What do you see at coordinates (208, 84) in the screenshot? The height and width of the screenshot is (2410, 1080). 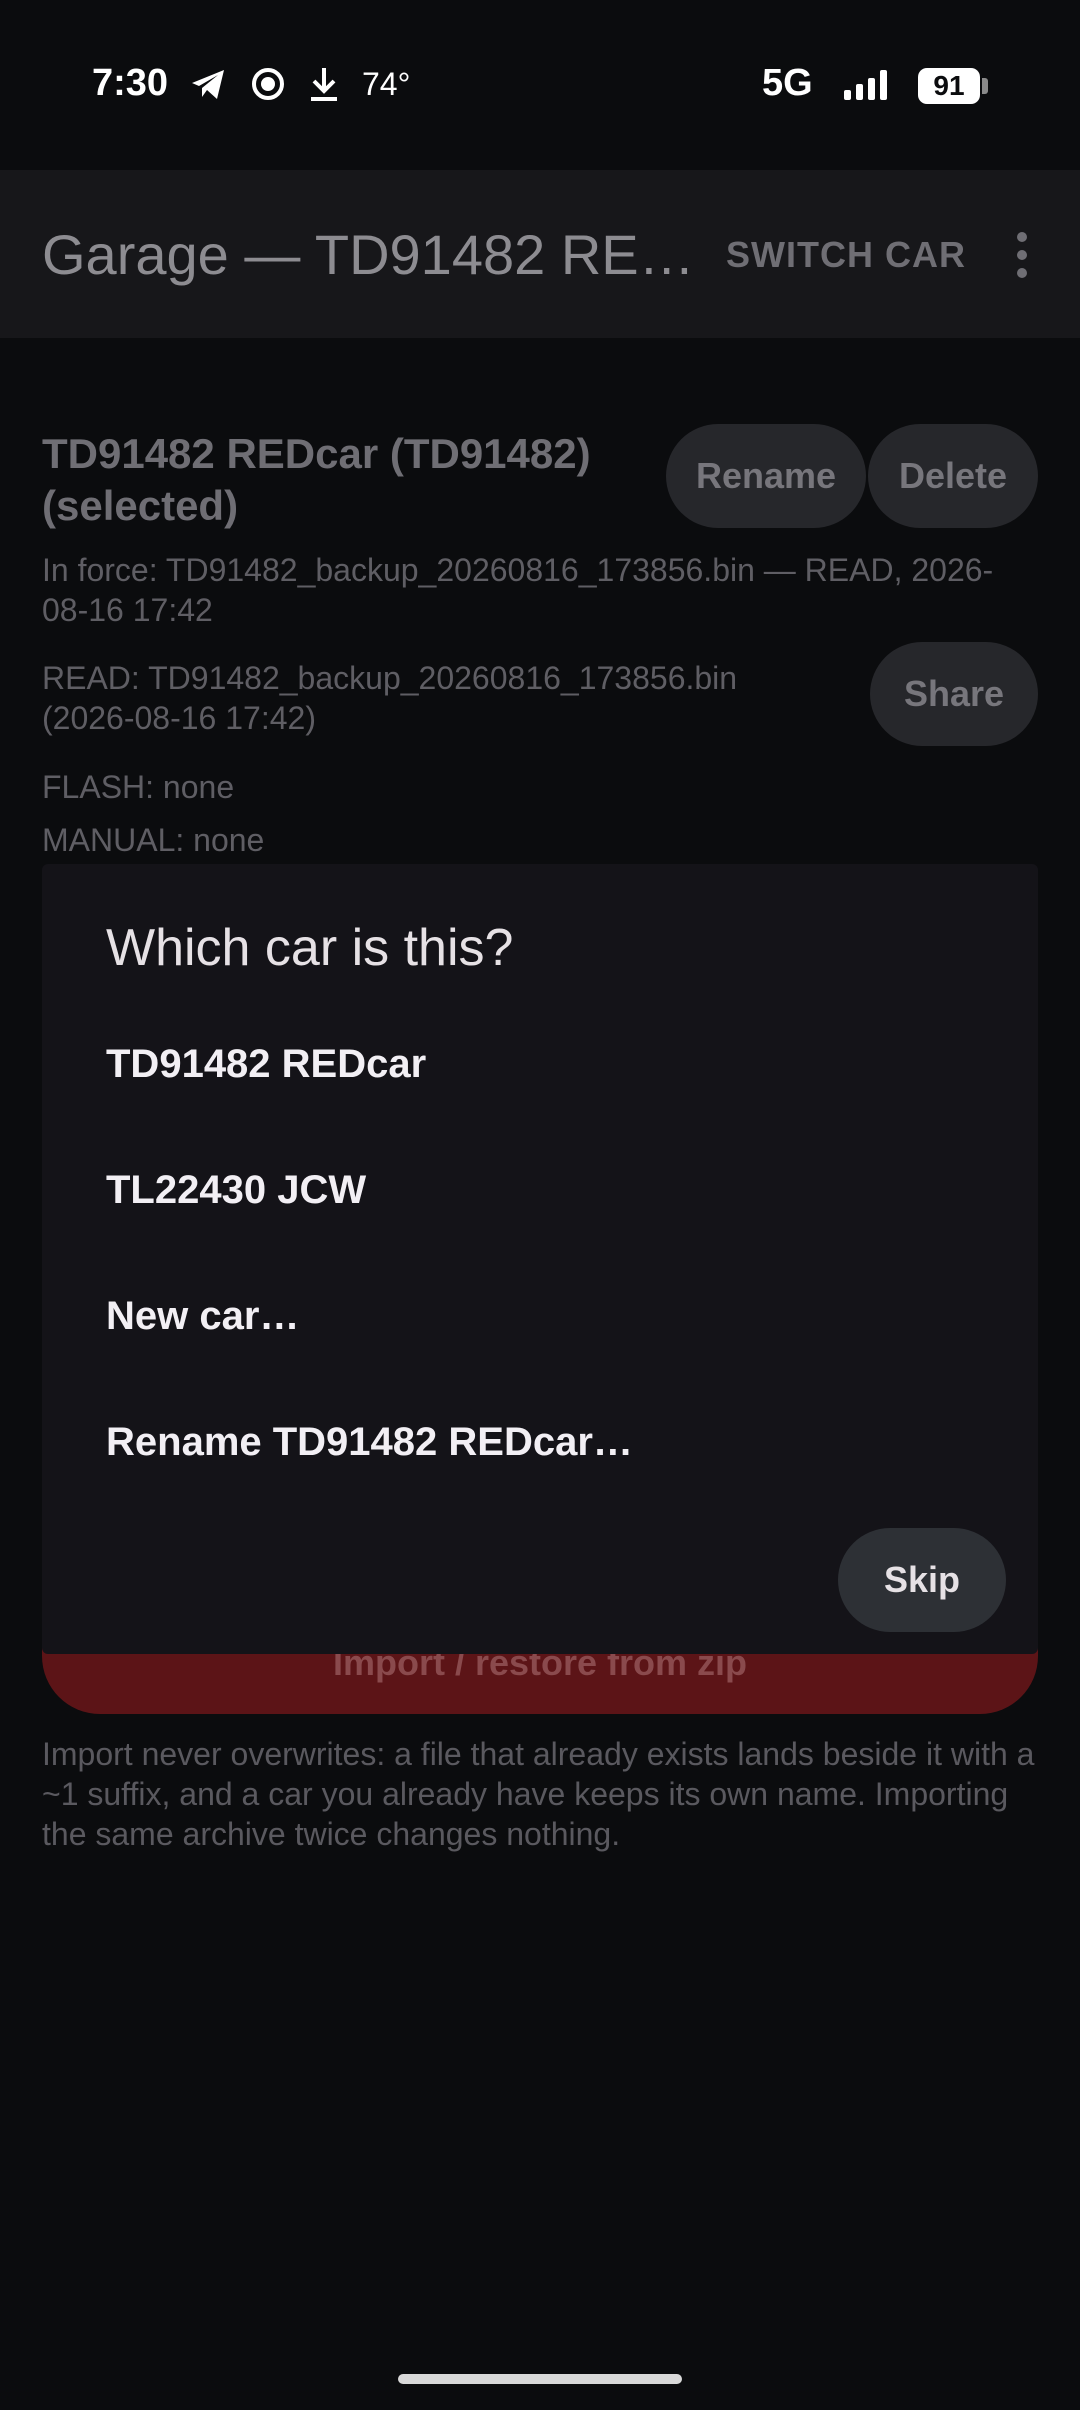 I see `telegram-icon` at bounding box center [208, 84].